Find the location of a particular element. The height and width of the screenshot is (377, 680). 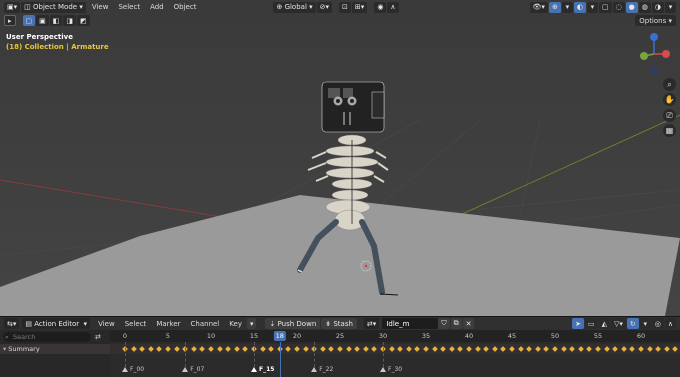

menu-add: Add is located at coordinates (157, 7).